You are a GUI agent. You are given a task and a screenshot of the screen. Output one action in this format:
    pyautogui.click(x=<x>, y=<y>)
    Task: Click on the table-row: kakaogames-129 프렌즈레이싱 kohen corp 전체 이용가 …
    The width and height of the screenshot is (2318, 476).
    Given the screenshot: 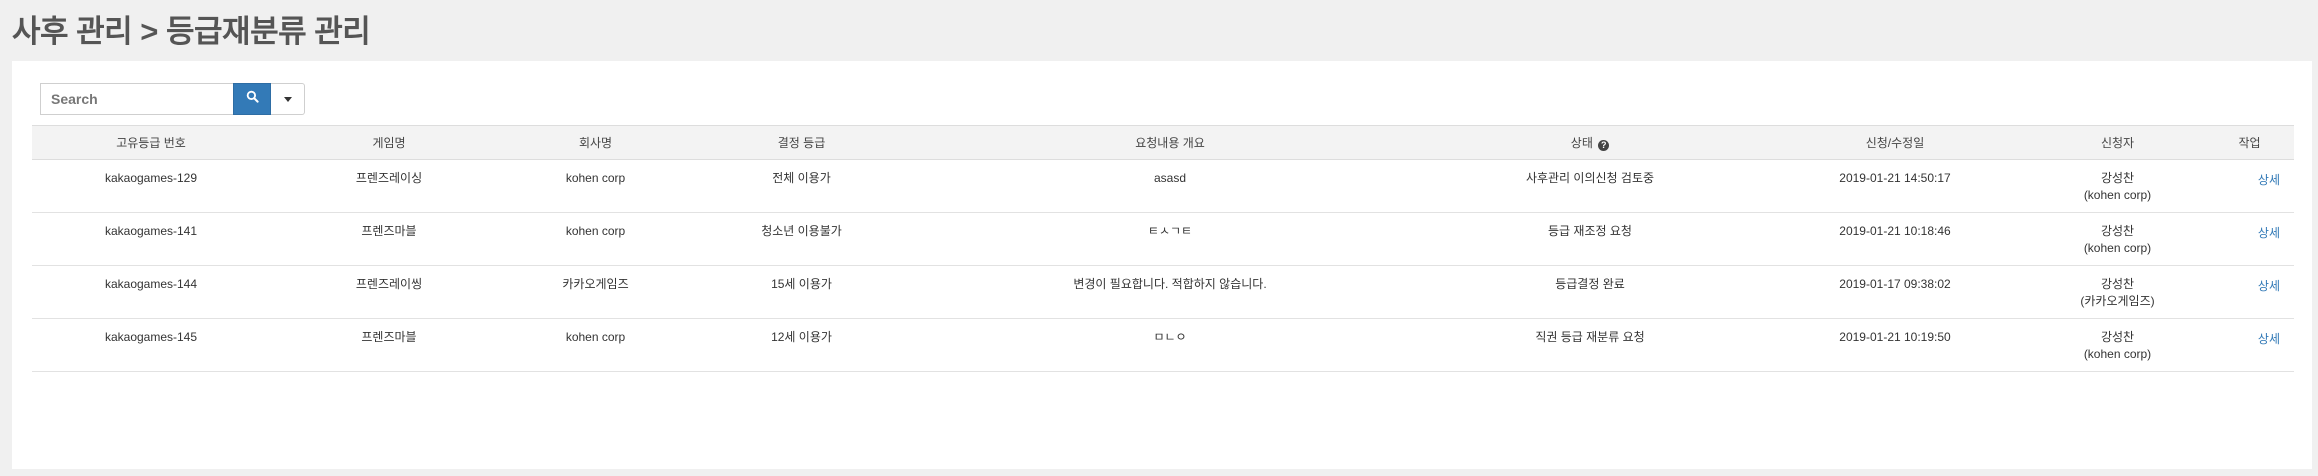 What is the action you would take?
    pyautogui.click(x=1163, y=186)
    